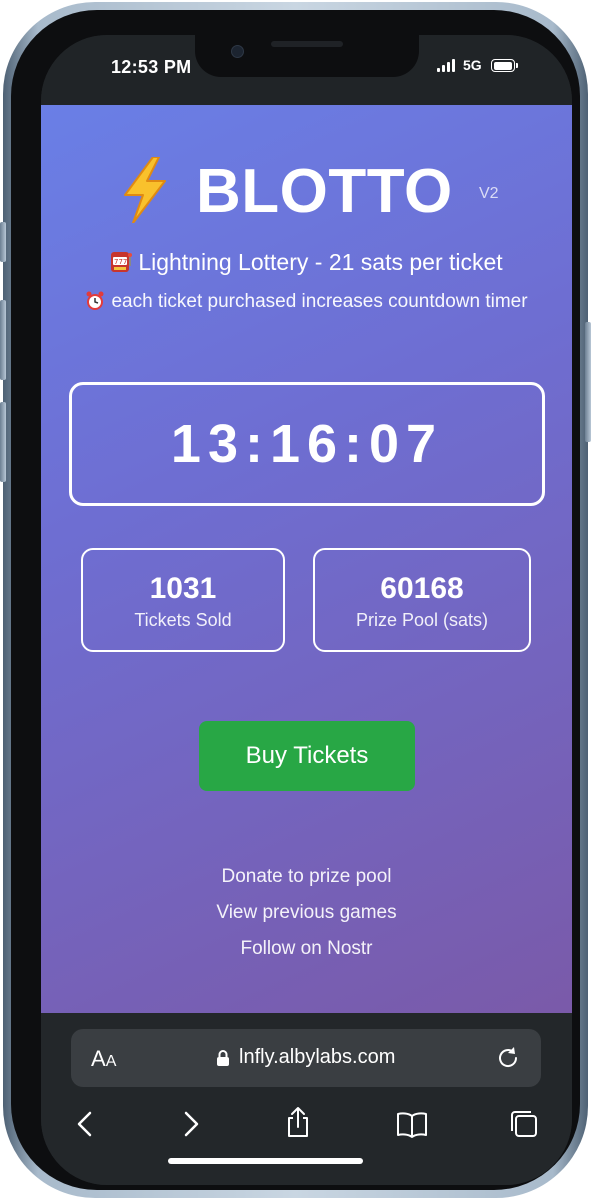 This screenshot has height=1200, width=591. Describe the element at coordinates (504, 65) in the screenshot. I see `battery-icon` at that location.